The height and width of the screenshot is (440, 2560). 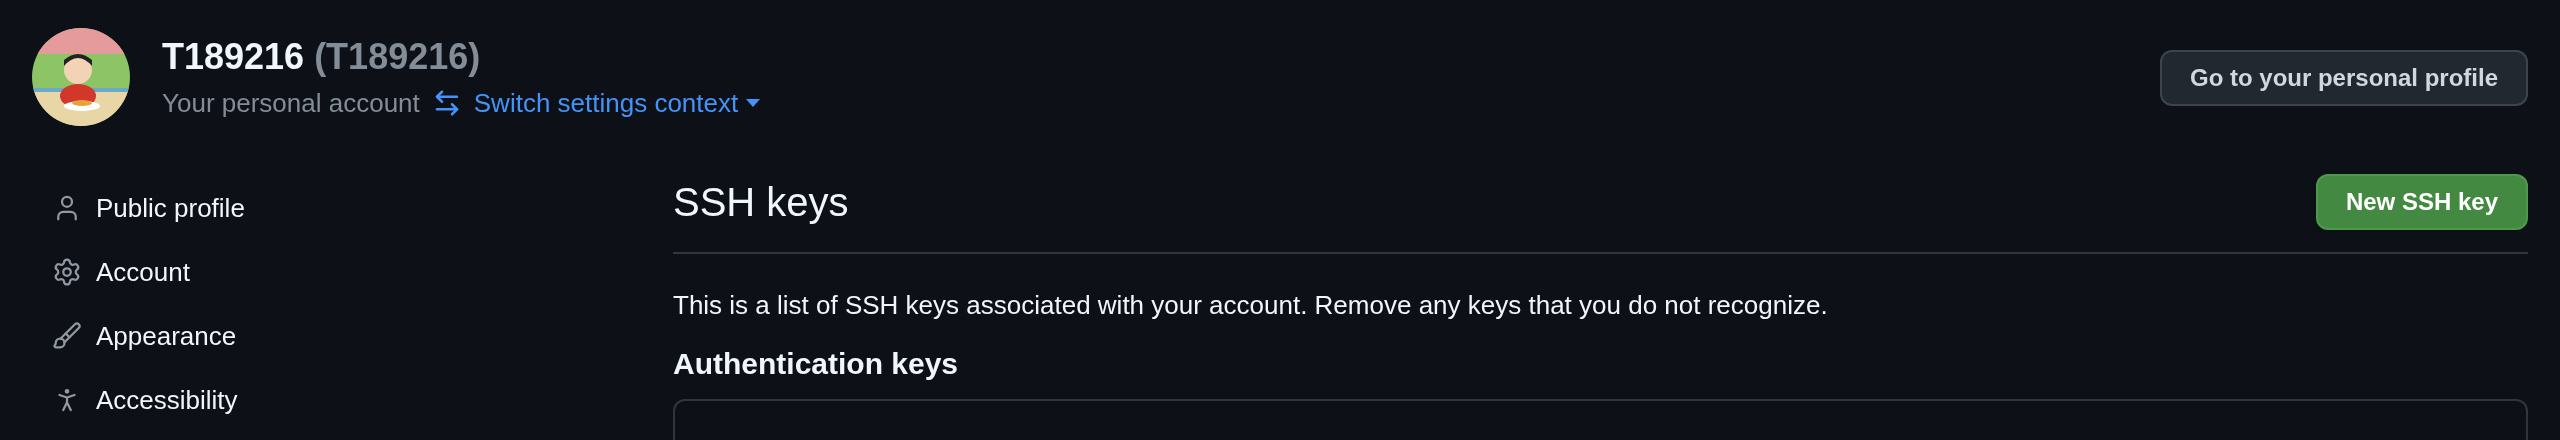 I want to click on sidebar-item: Accessibility, so click(x=236, y=400).